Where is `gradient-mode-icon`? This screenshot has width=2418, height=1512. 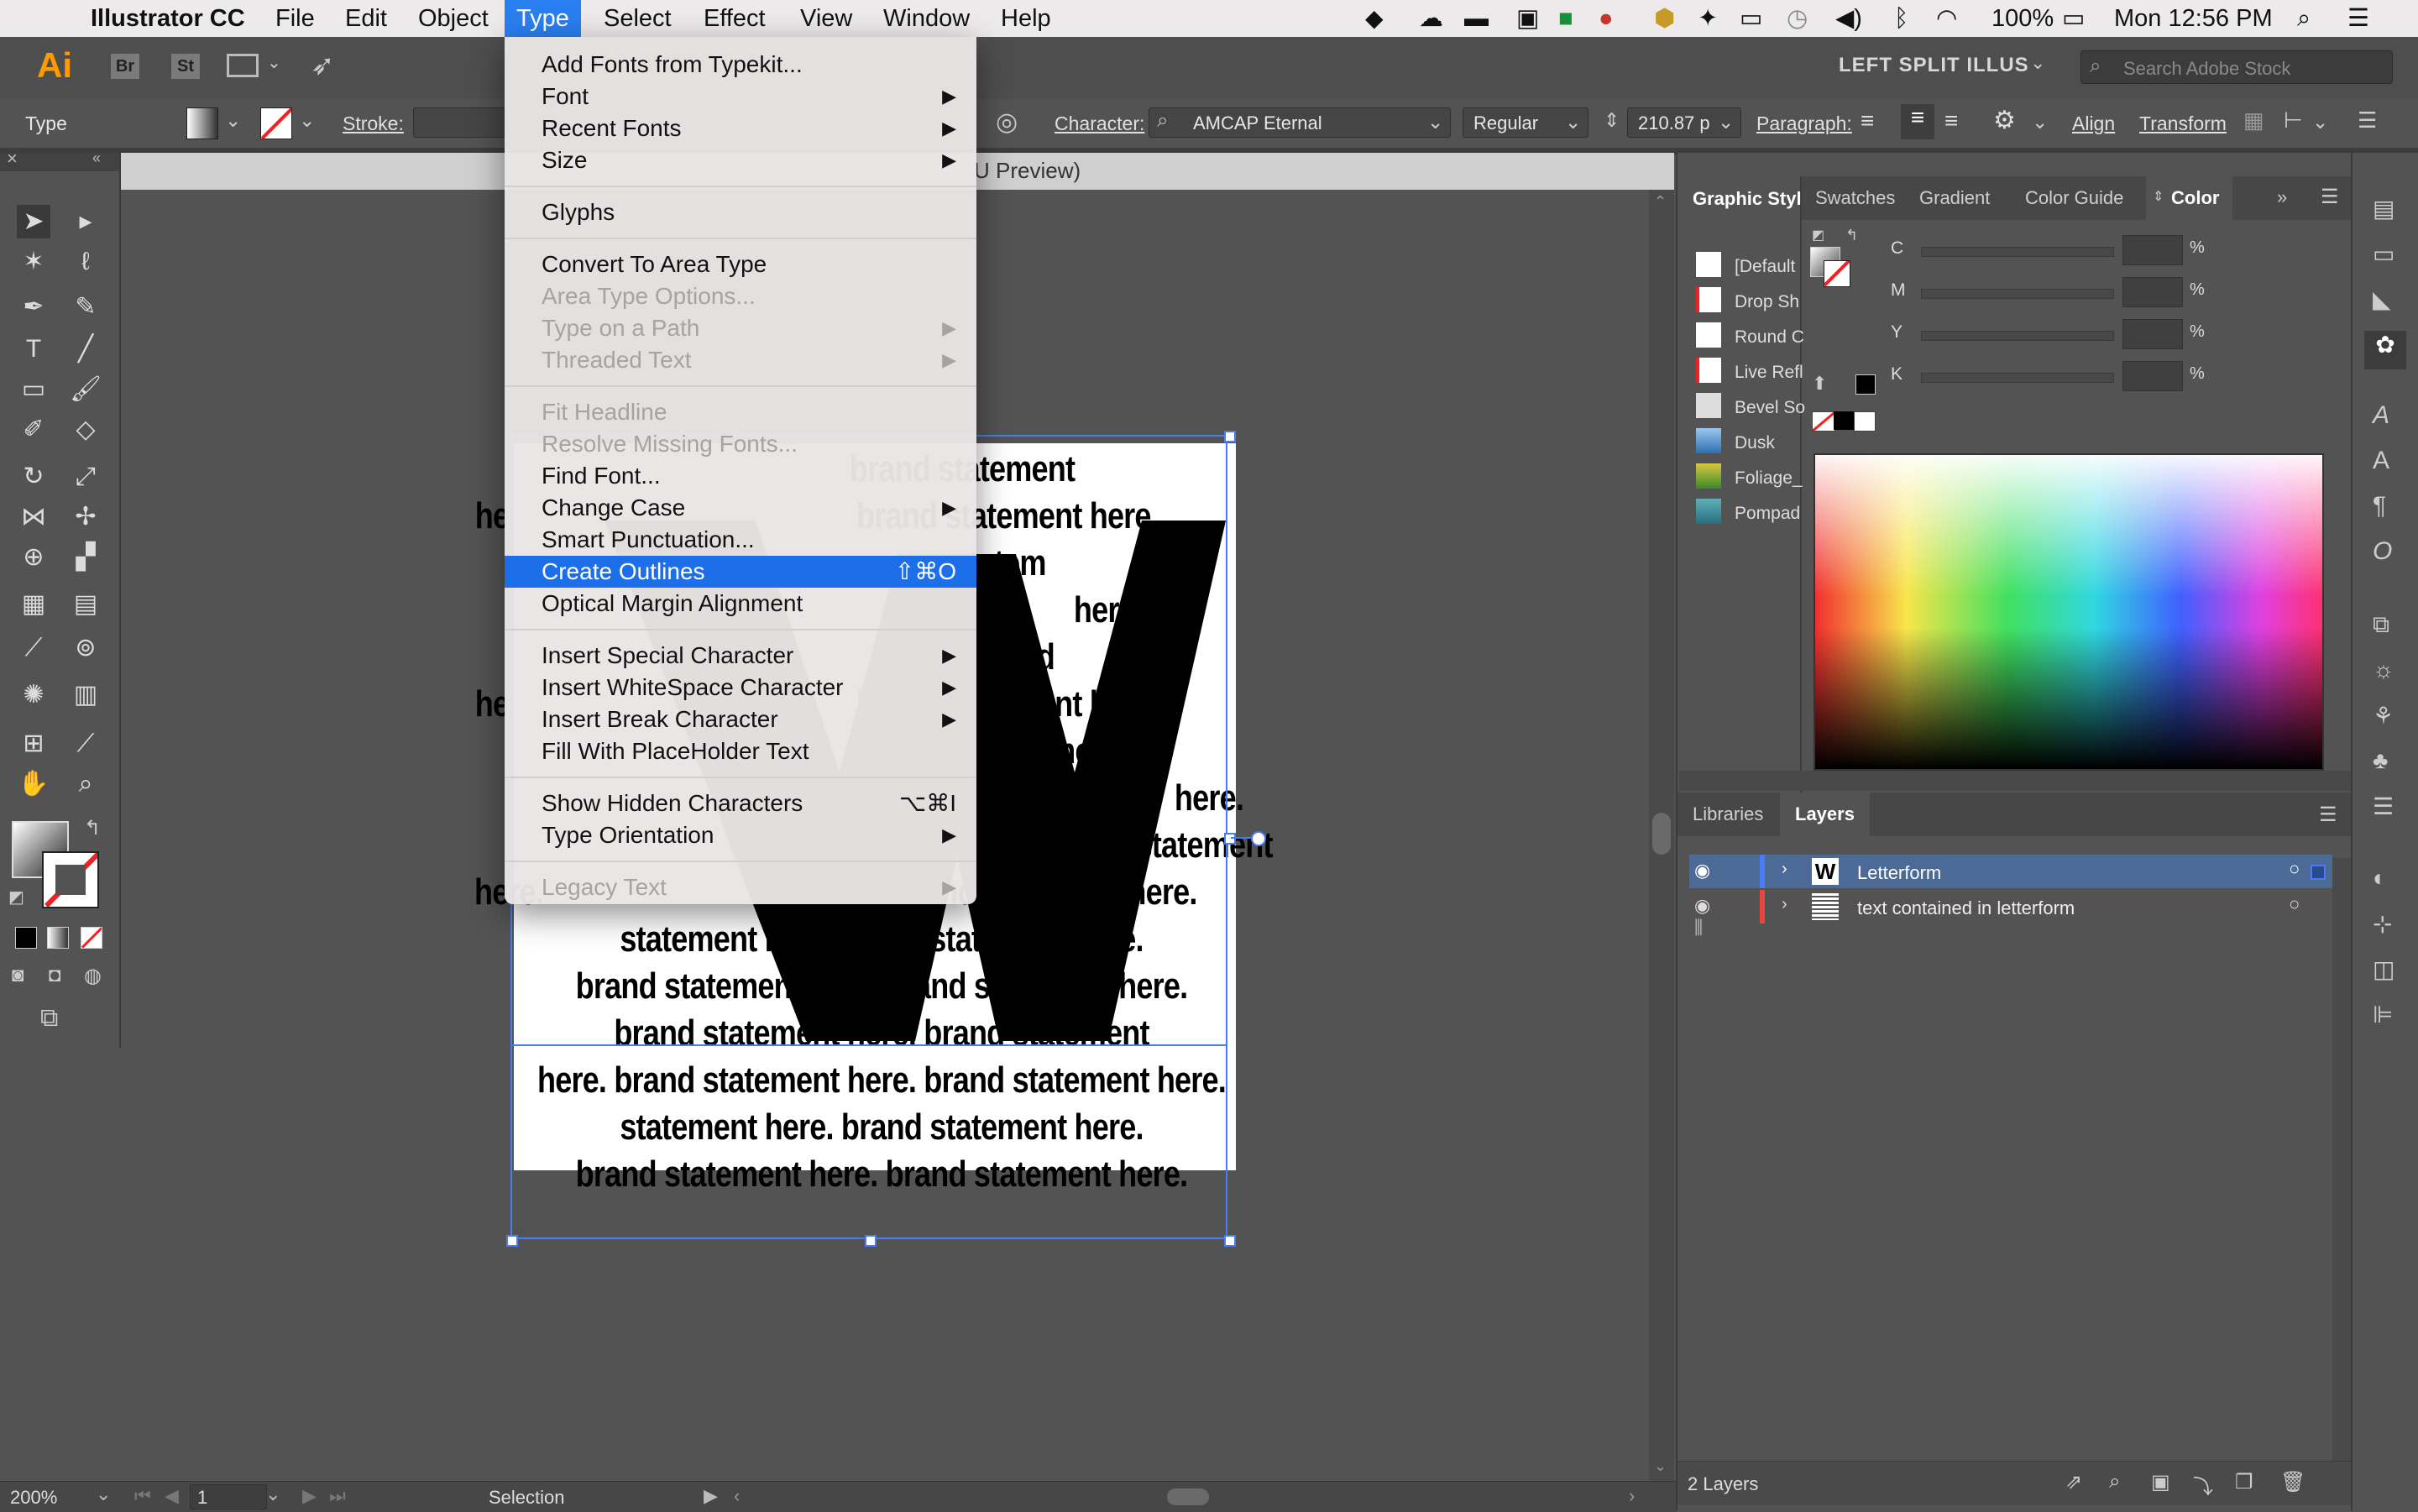 gradient-mode-icon is located at coordinates (58, 938).